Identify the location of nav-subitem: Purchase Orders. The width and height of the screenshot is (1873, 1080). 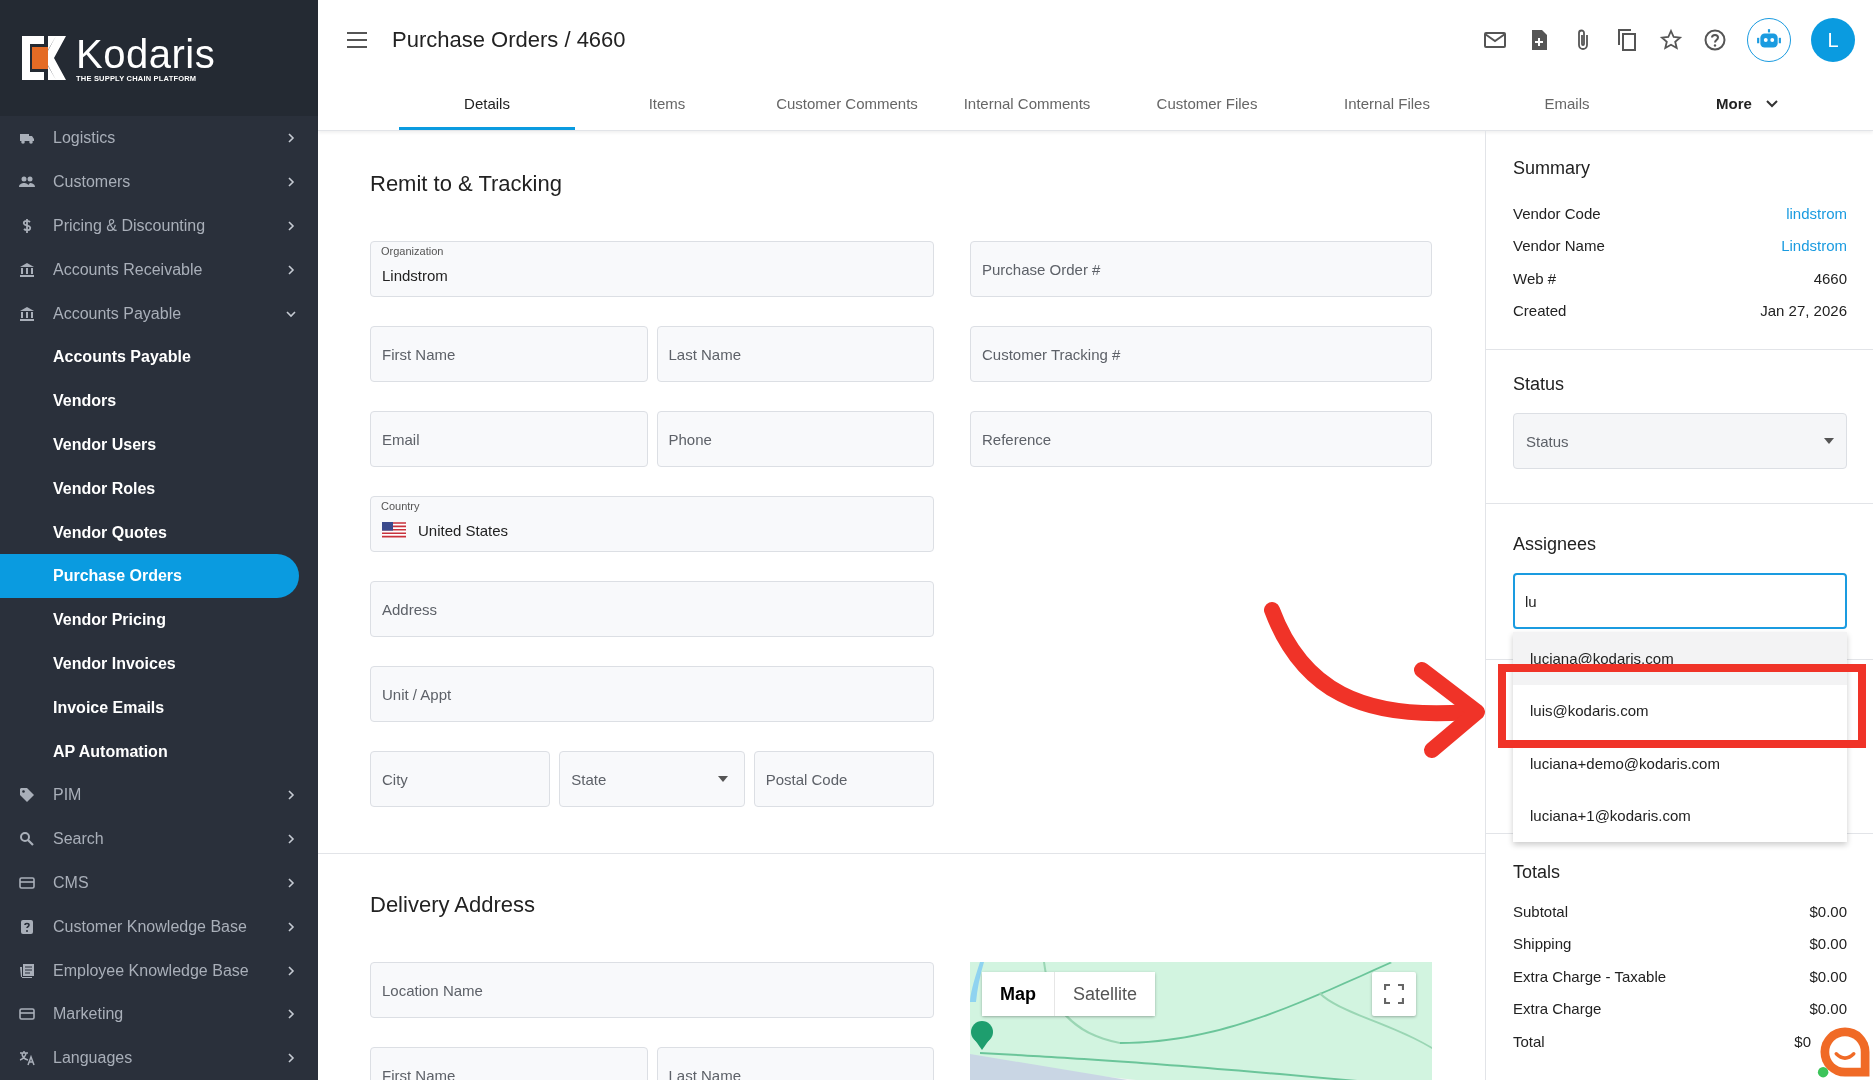
(149, 576).